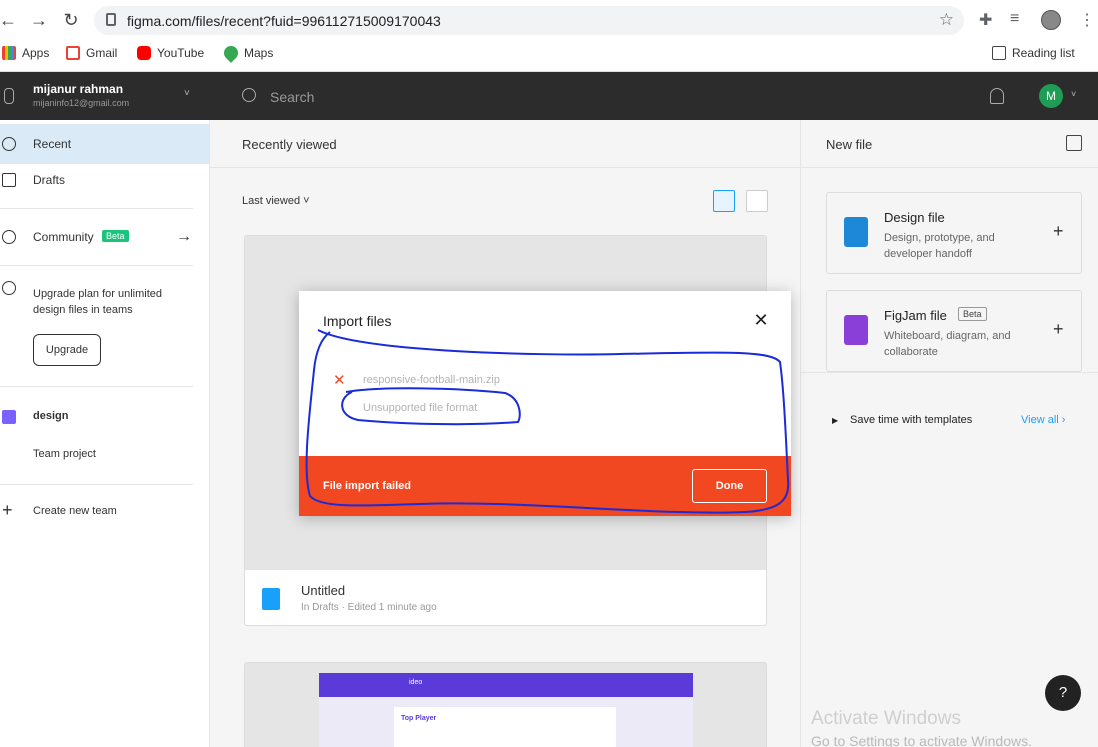 This screenshot has width=1098, height=747. I want to click on panel-title: New file, so click(849, 144).